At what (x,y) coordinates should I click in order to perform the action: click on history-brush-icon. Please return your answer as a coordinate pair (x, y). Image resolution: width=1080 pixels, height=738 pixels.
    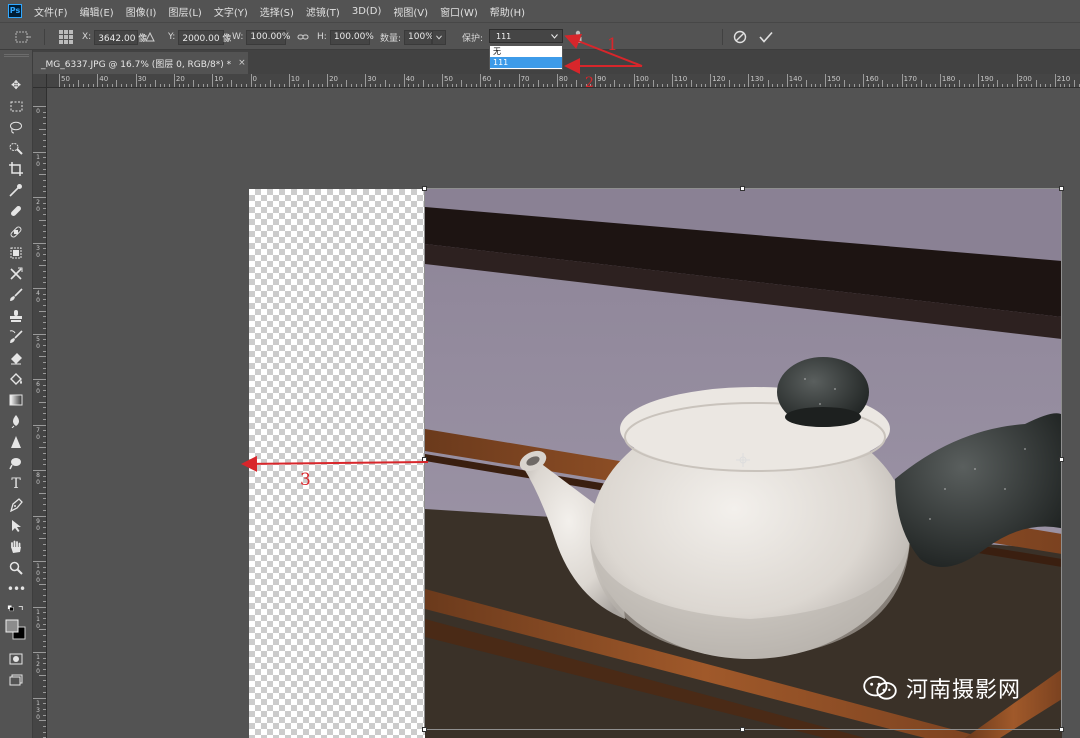
    Looking at the image, I should click on (16, 337).